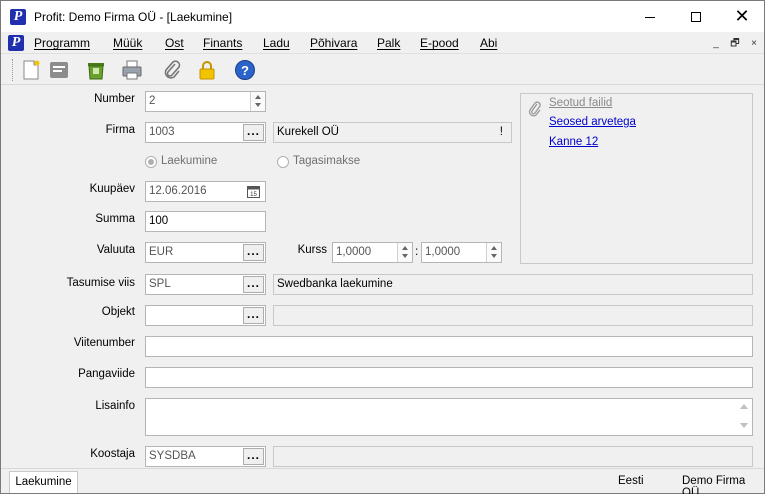  I want to click on radio-laekumine, so click(151, 162).